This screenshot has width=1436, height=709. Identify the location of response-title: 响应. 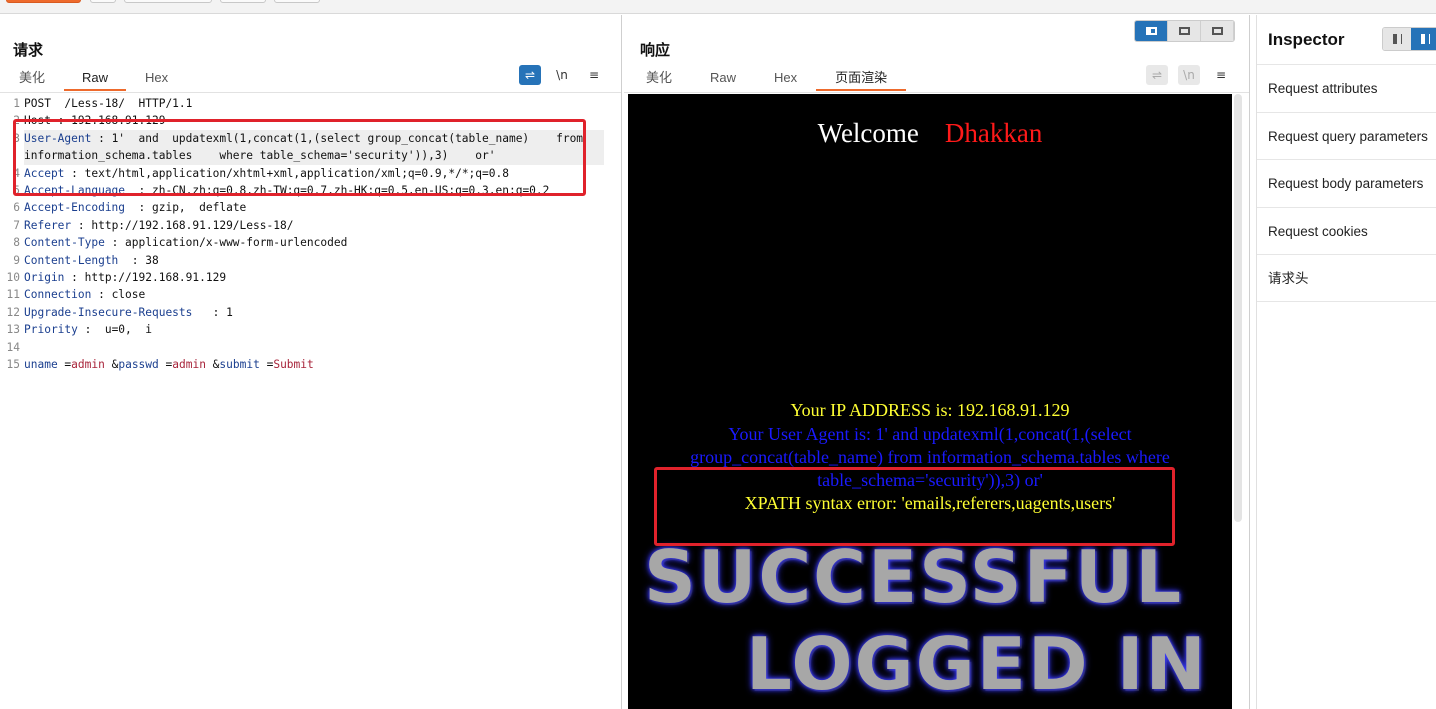
(655, 50).